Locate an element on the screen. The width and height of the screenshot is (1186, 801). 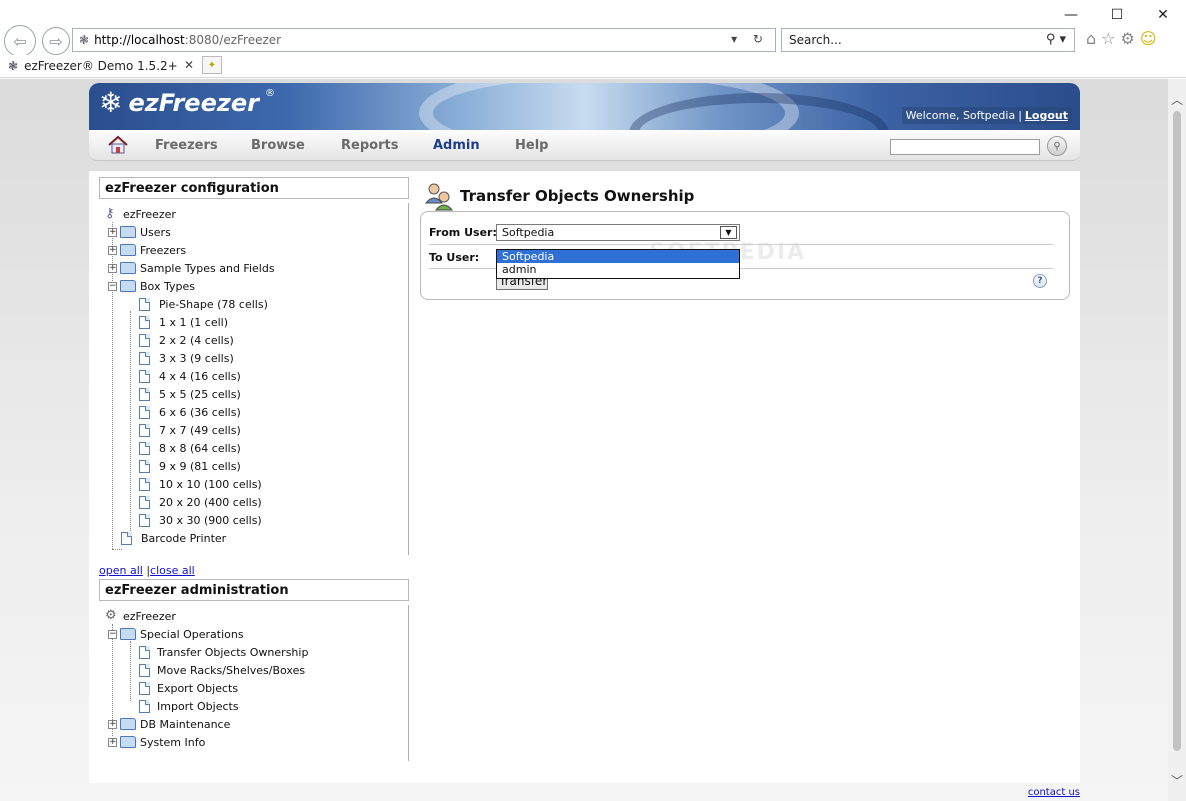
tree-item-transfer-ownership: Transfer Objects Ownership is located at coordinates (223, 652).